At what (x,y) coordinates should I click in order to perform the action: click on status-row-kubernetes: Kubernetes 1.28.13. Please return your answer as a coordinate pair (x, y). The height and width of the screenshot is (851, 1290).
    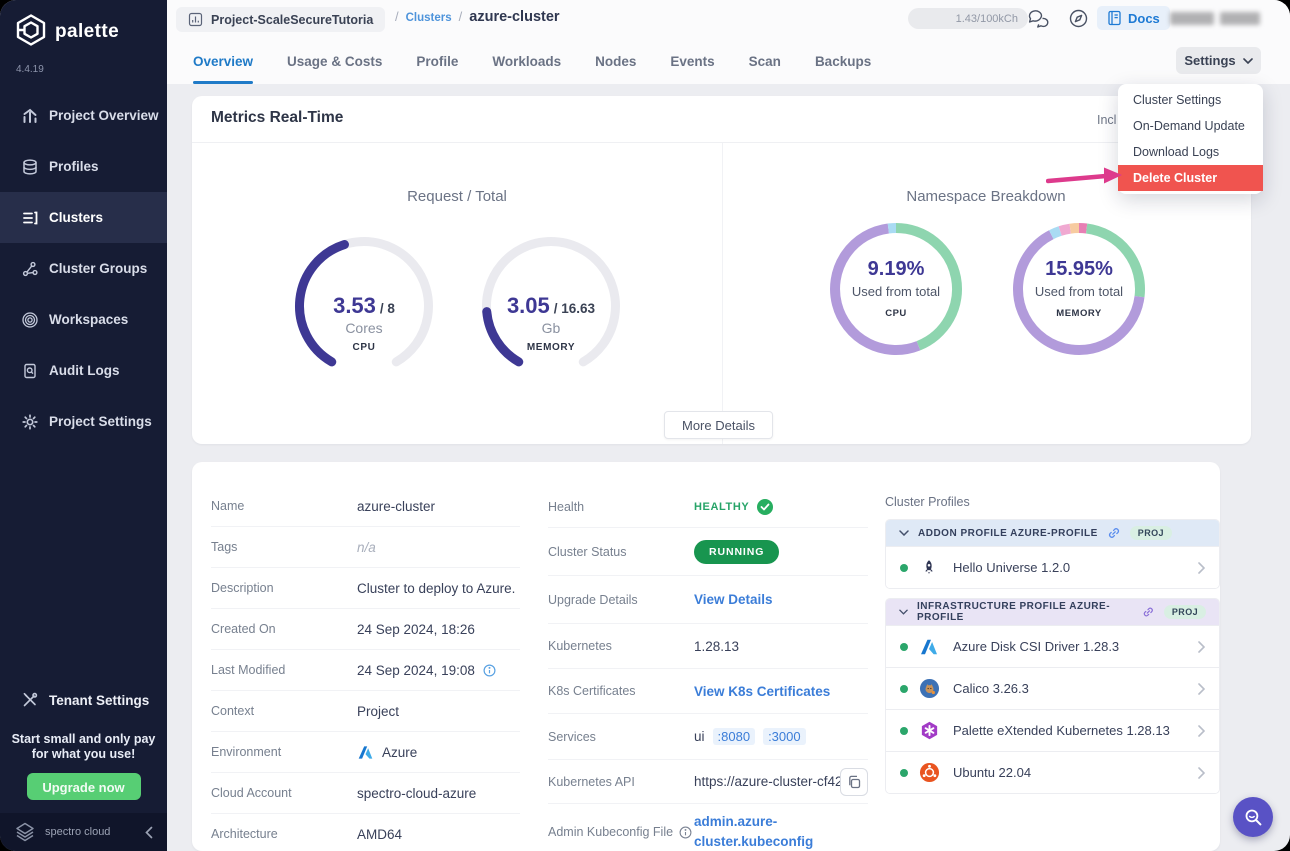
    Looking at the image, I should click on (708, 646).